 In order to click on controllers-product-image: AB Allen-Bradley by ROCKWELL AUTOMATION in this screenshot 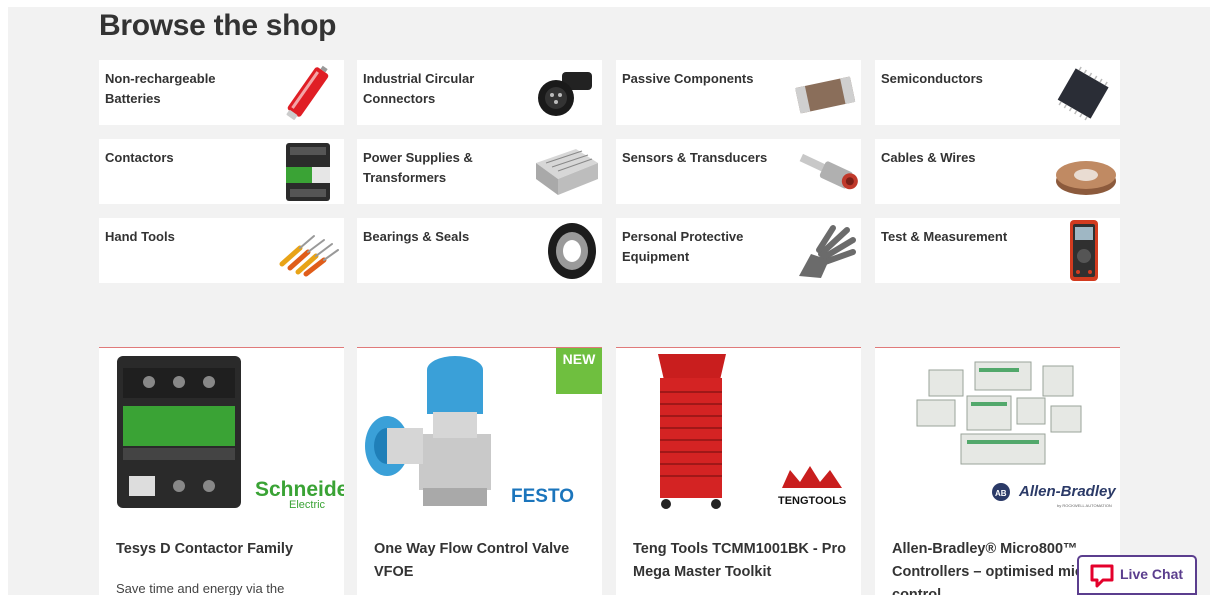, I will do `click(1016, 434)`.